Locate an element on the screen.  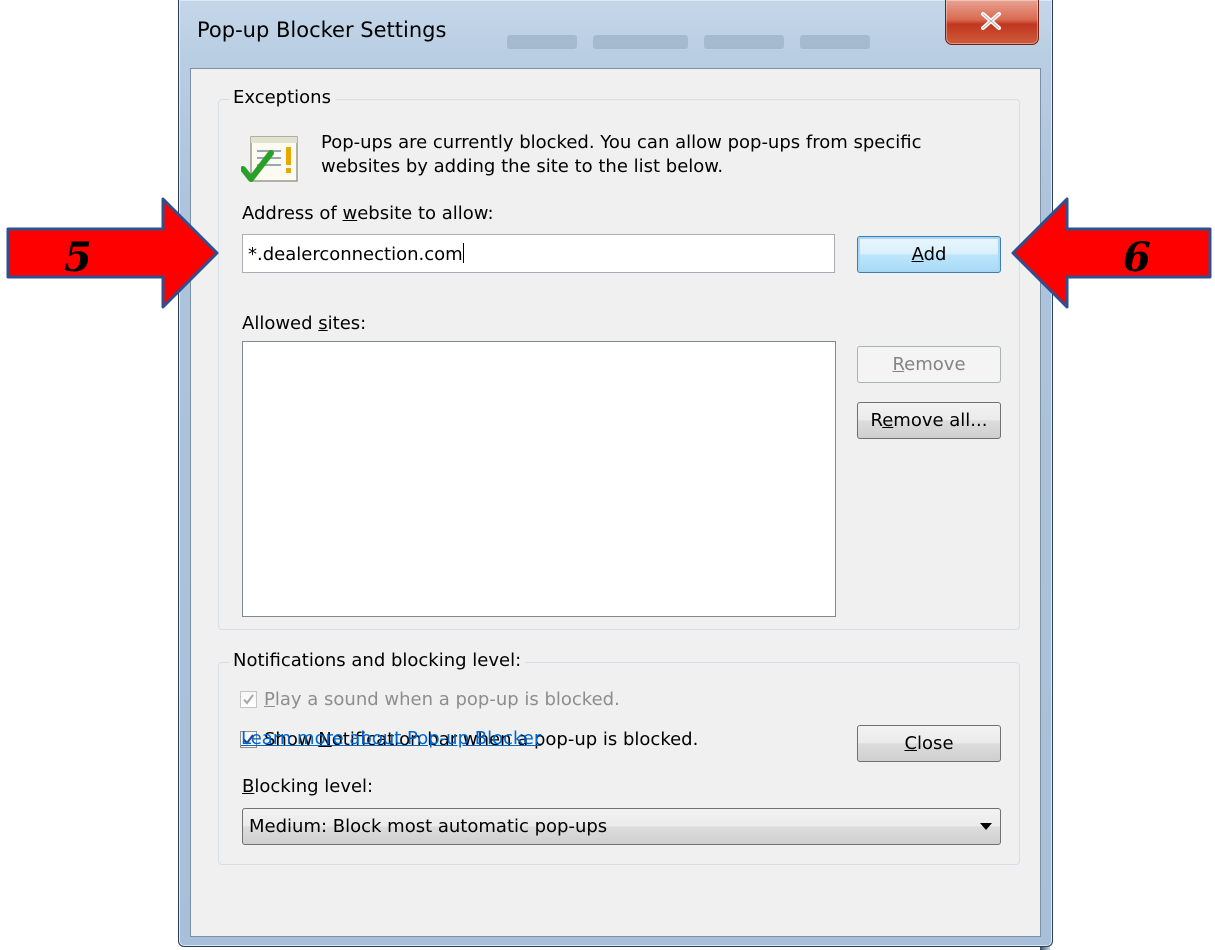
allowed-sites-label: Allowed sites: is located at coordinates (304, 323).